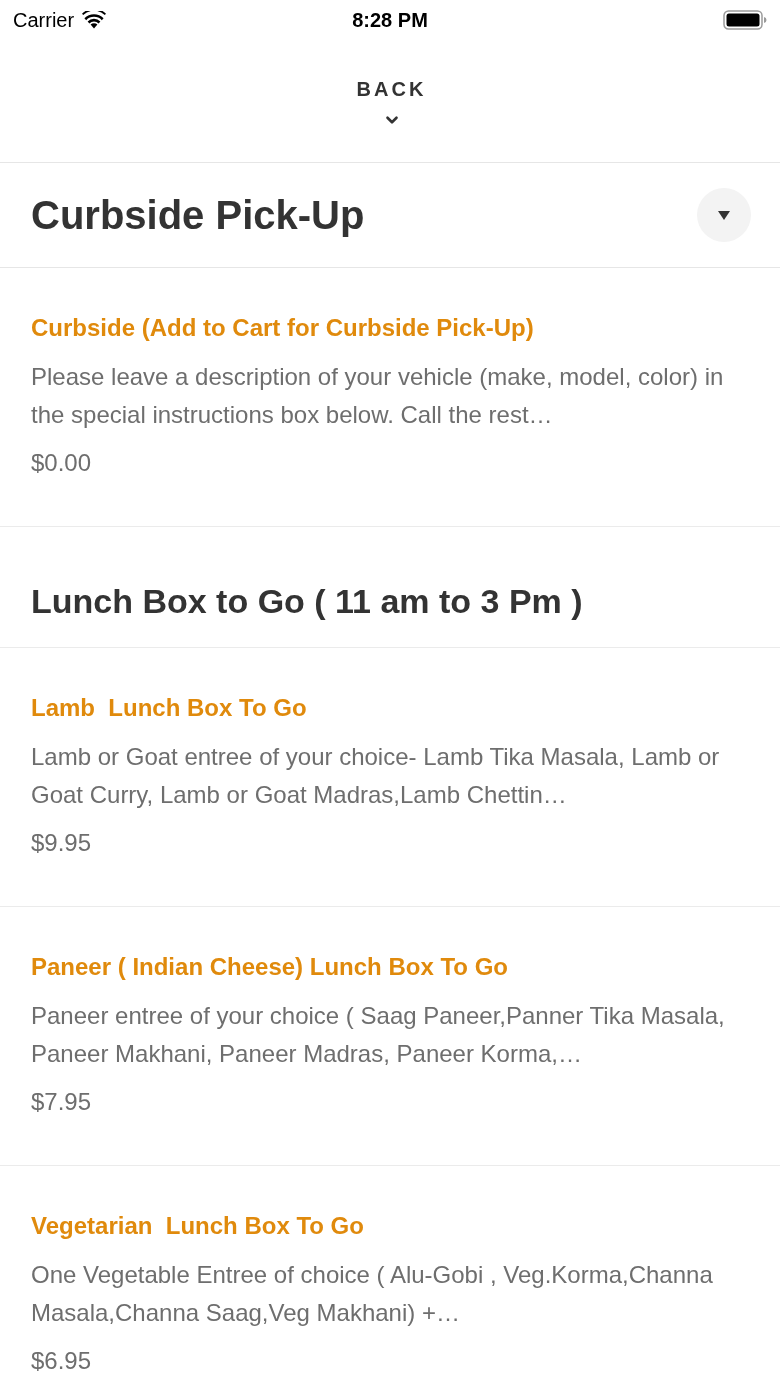 The height and width of the screenshot is (1387, 780). Describe the element at coordinates (390, 20) in the screenshot. I see `status-time: 8:28 PM` at that location.